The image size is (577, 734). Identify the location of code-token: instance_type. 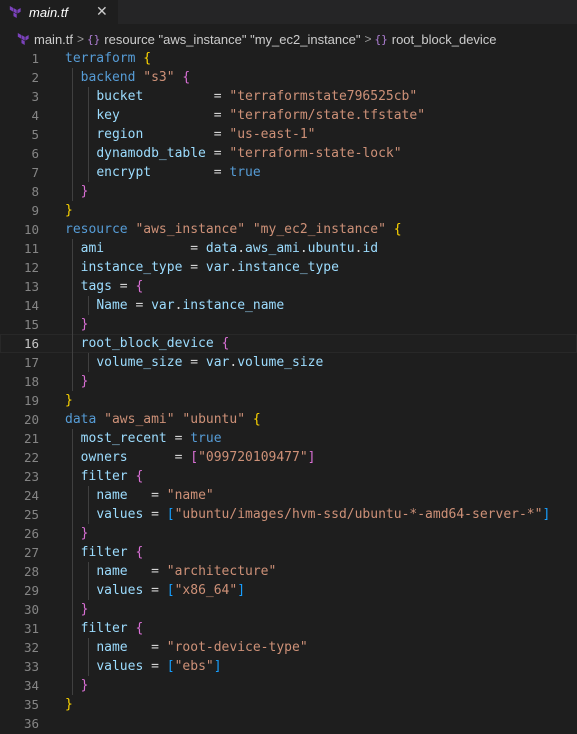
(288, 267).